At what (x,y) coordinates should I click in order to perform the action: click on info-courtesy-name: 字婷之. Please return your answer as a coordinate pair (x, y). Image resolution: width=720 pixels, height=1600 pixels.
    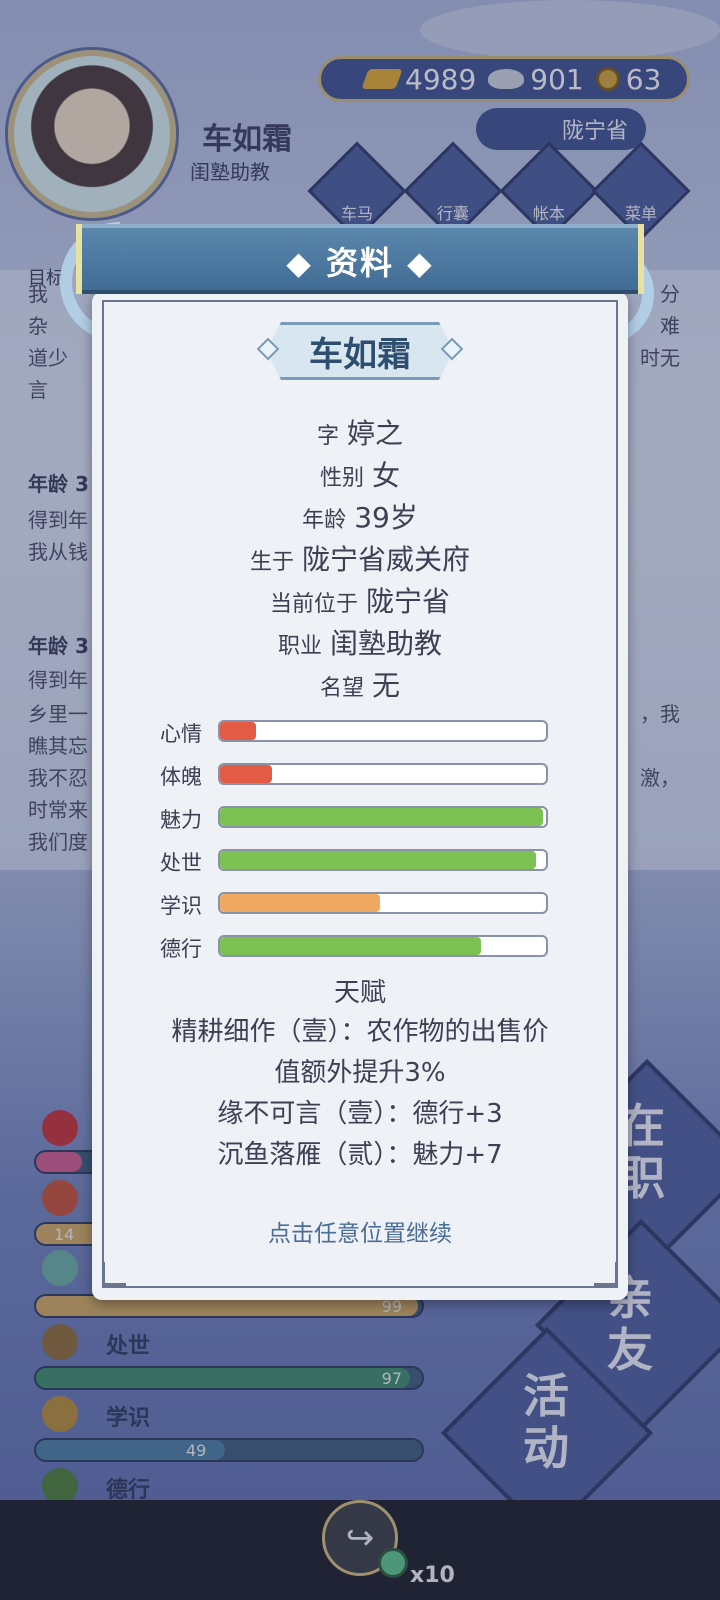
    Looking at the image, I should click on (360, 433).